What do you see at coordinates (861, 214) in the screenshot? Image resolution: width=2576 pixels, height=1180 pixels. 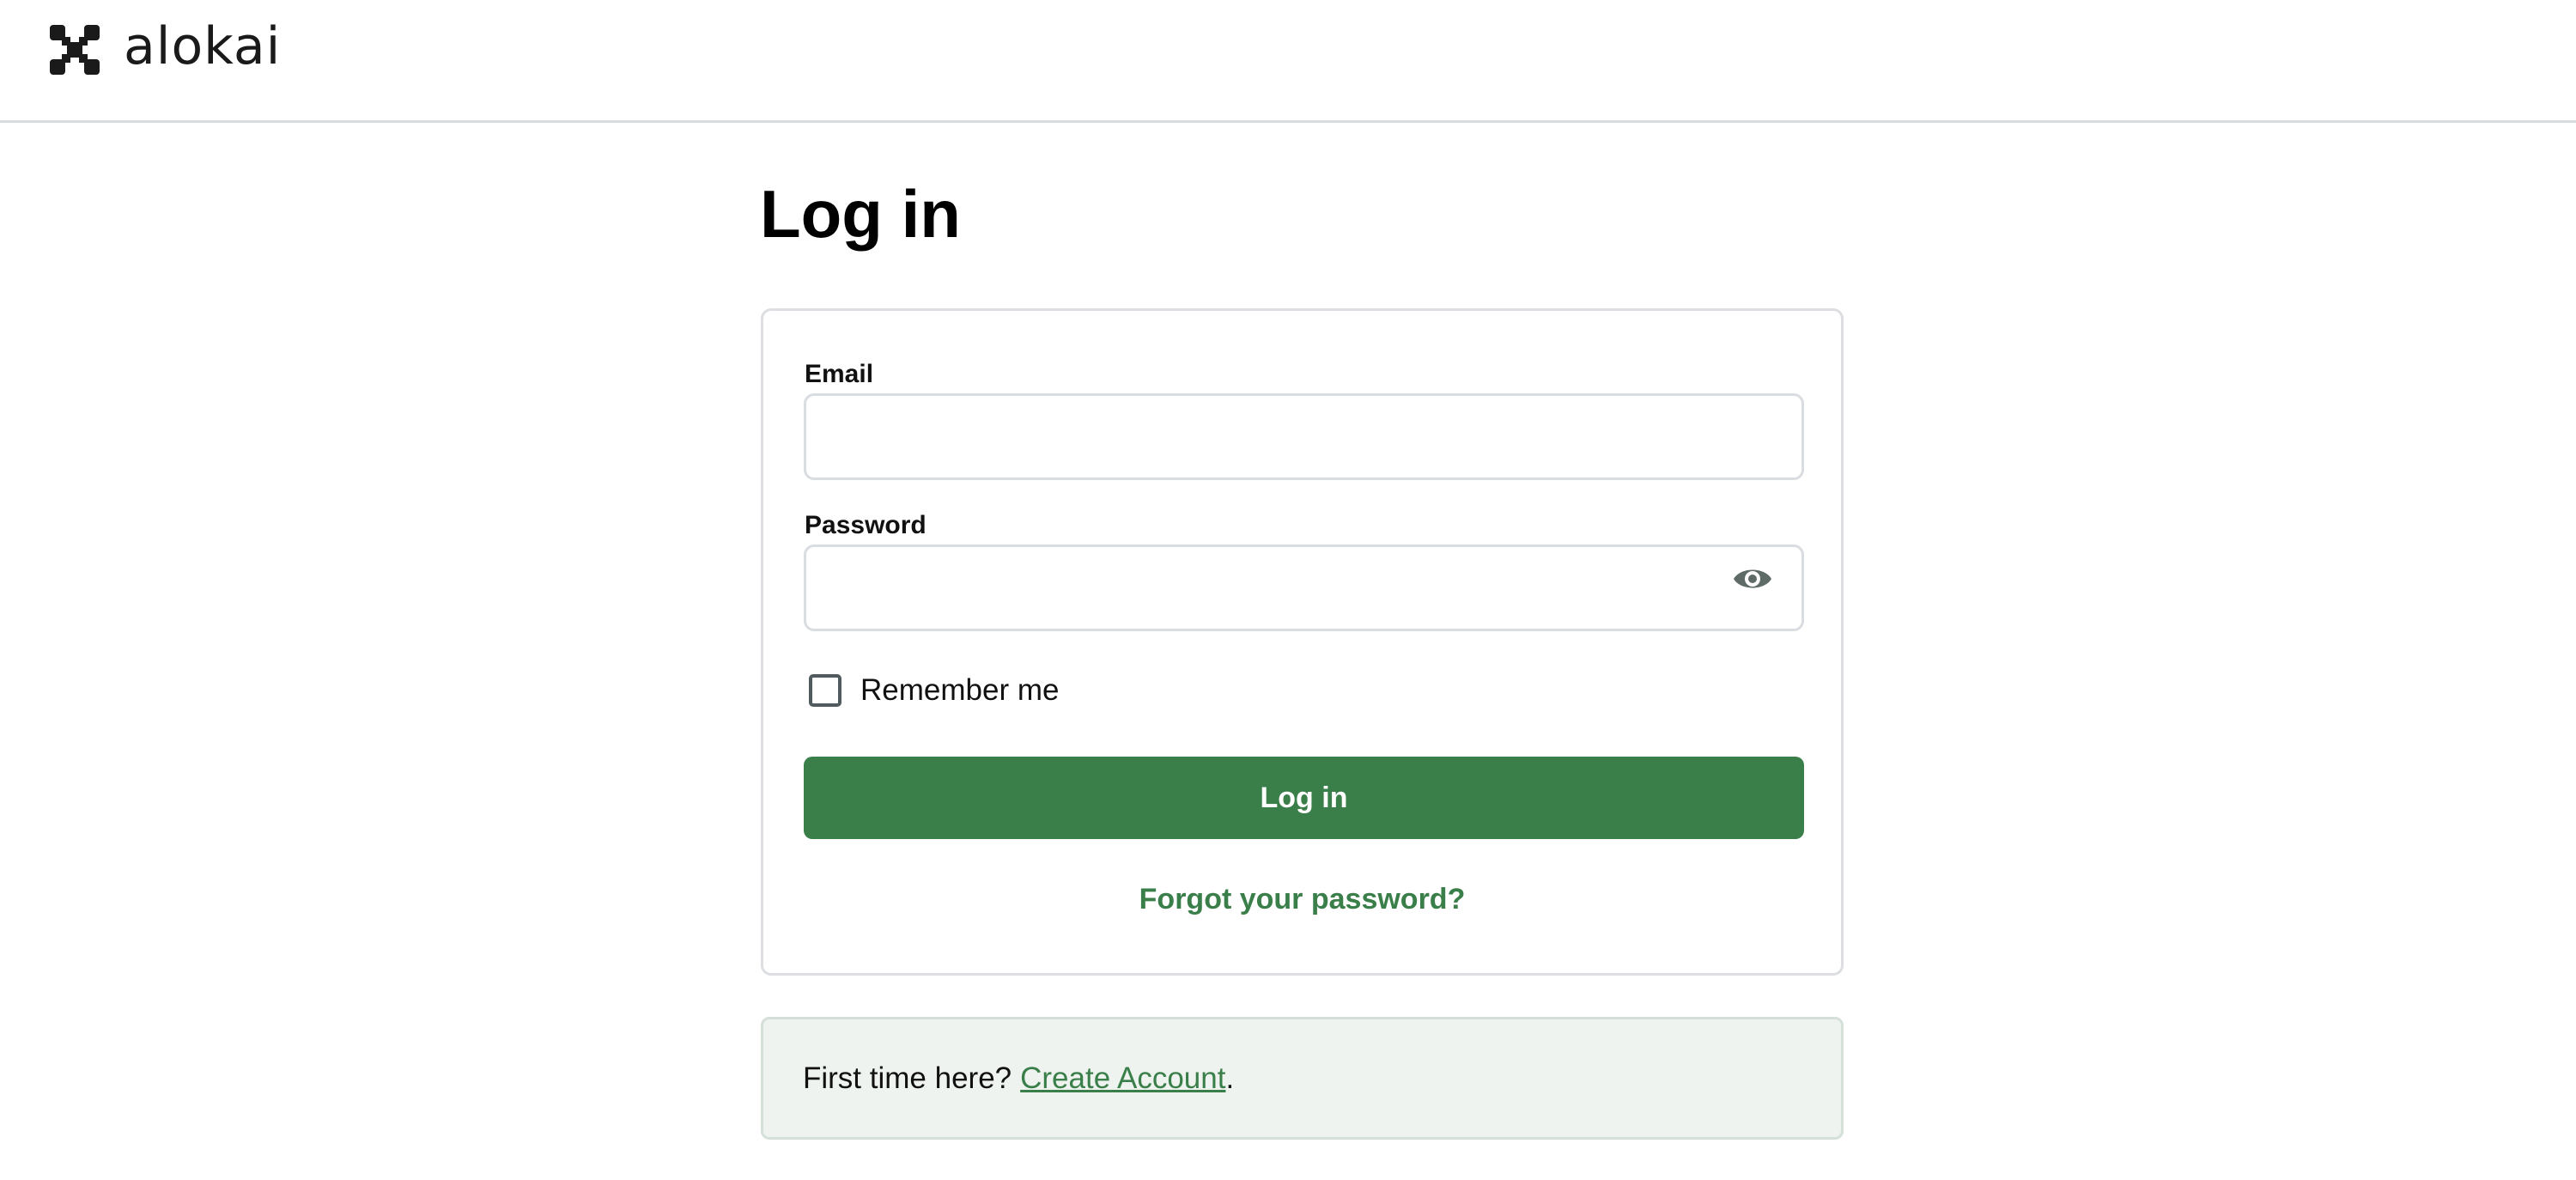 I see `page-title: Log in` at bounding box center [861, 214].